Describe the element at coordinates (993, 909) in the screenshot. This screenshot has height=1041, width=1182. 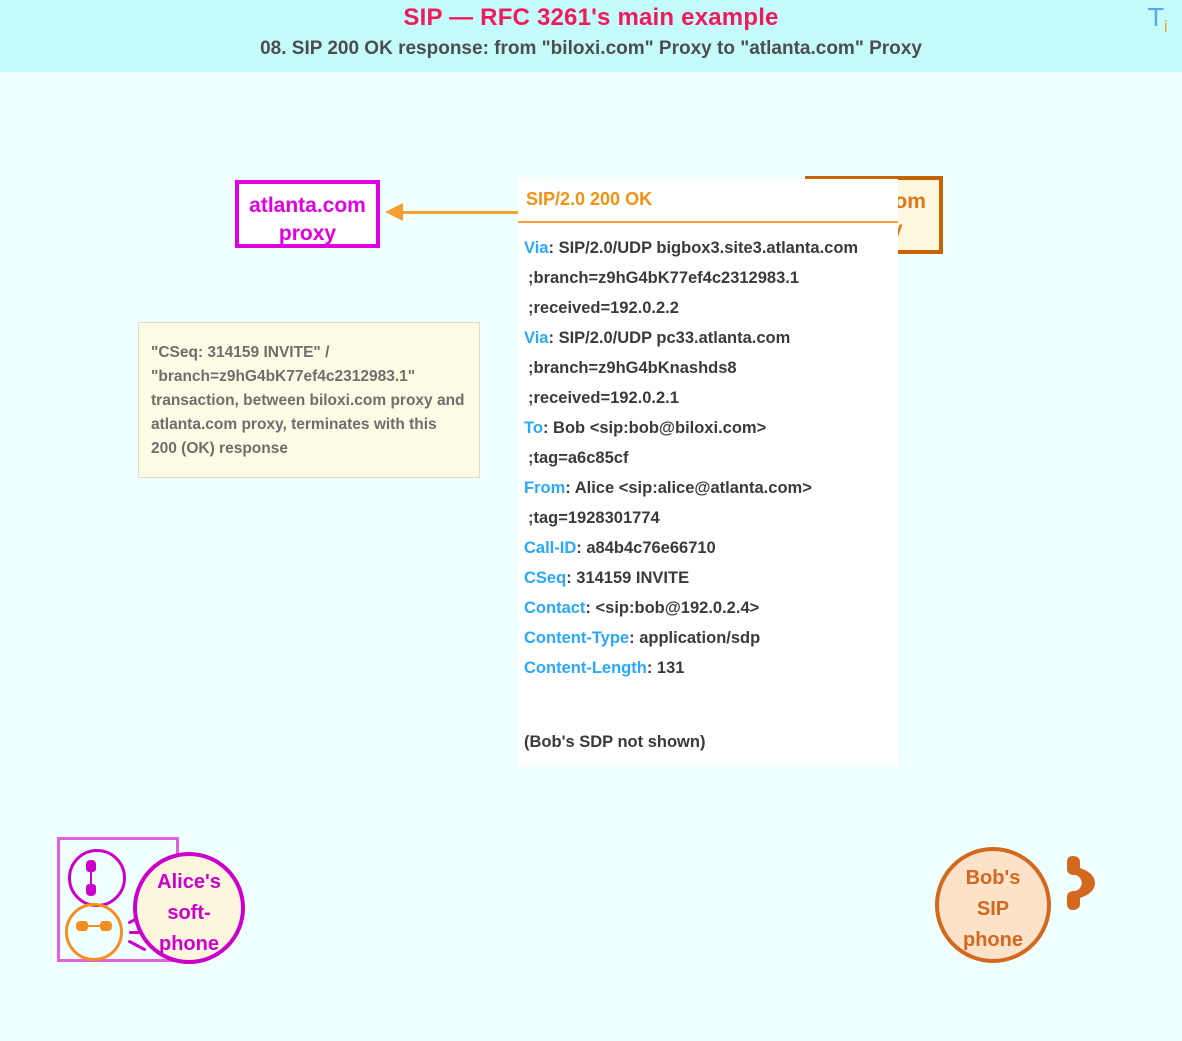
I see `bob-label-line2: SIP` at that location.